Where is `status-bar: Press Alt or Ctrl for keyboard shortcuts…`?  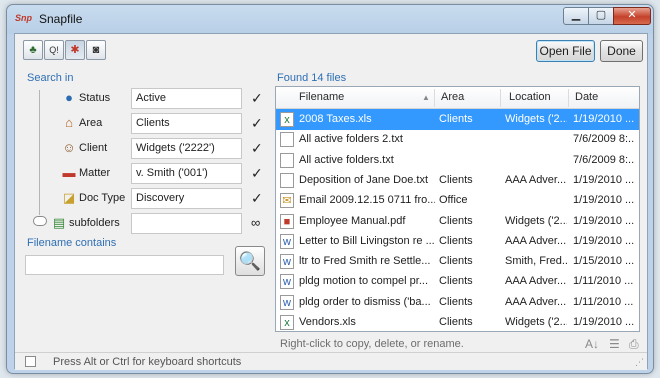 status-bar: Press Alt or Ctrl for keyboard shortcuts… is located at coordinates (331, 361).